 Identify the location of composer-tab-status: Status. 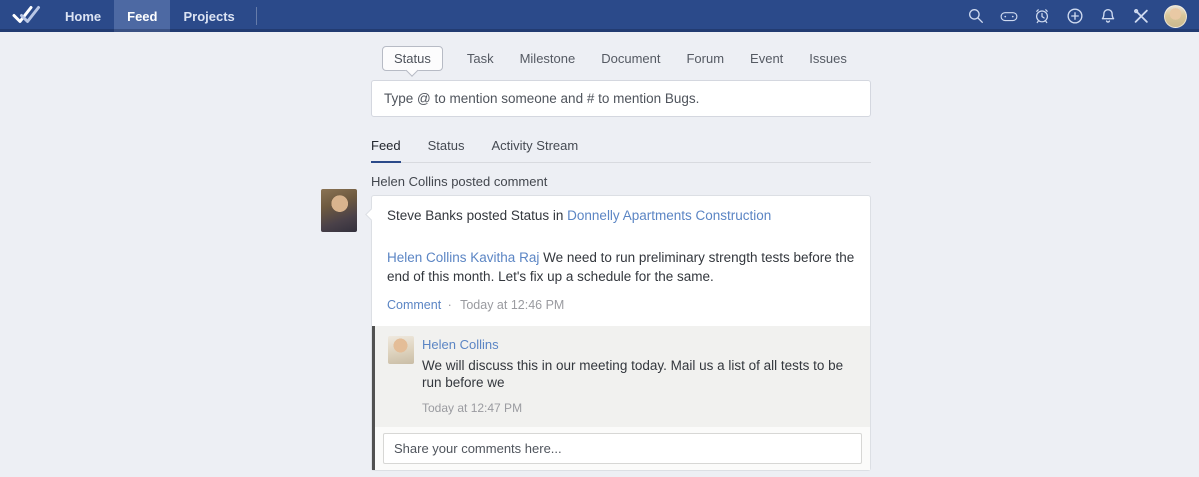
(412, 58).